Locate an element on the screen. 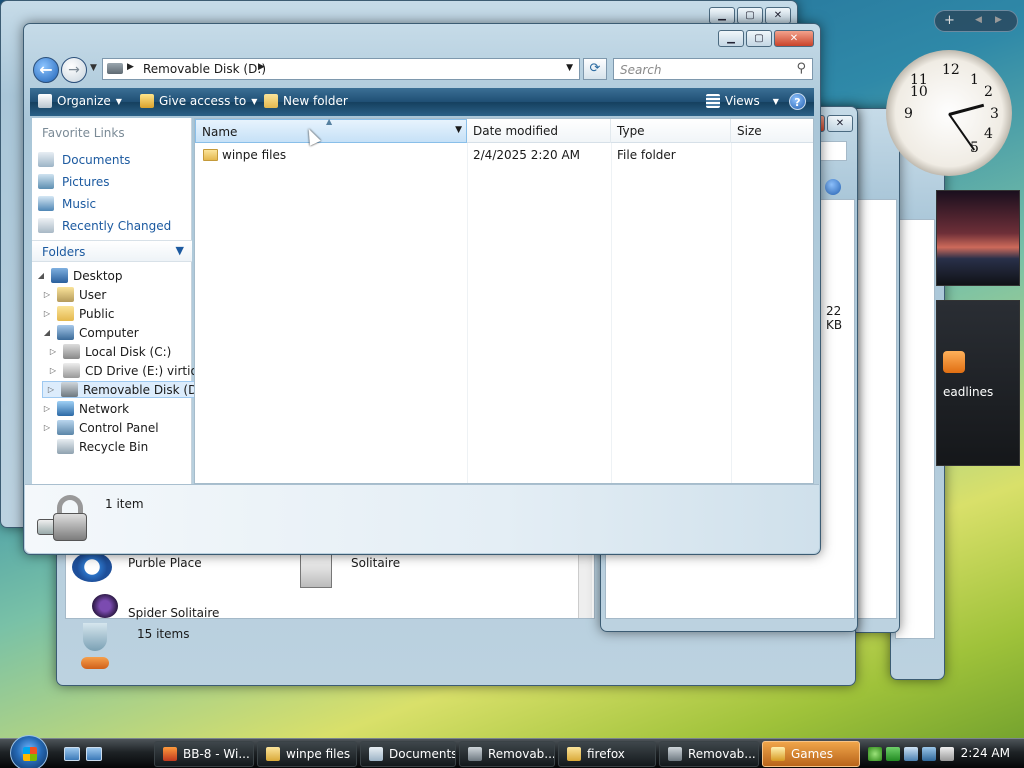 Image resolution: width=1024 pixels, height=768 pixels. caption-buttons: ▁ ▢ ✕ is located at coordinates (766, 38).